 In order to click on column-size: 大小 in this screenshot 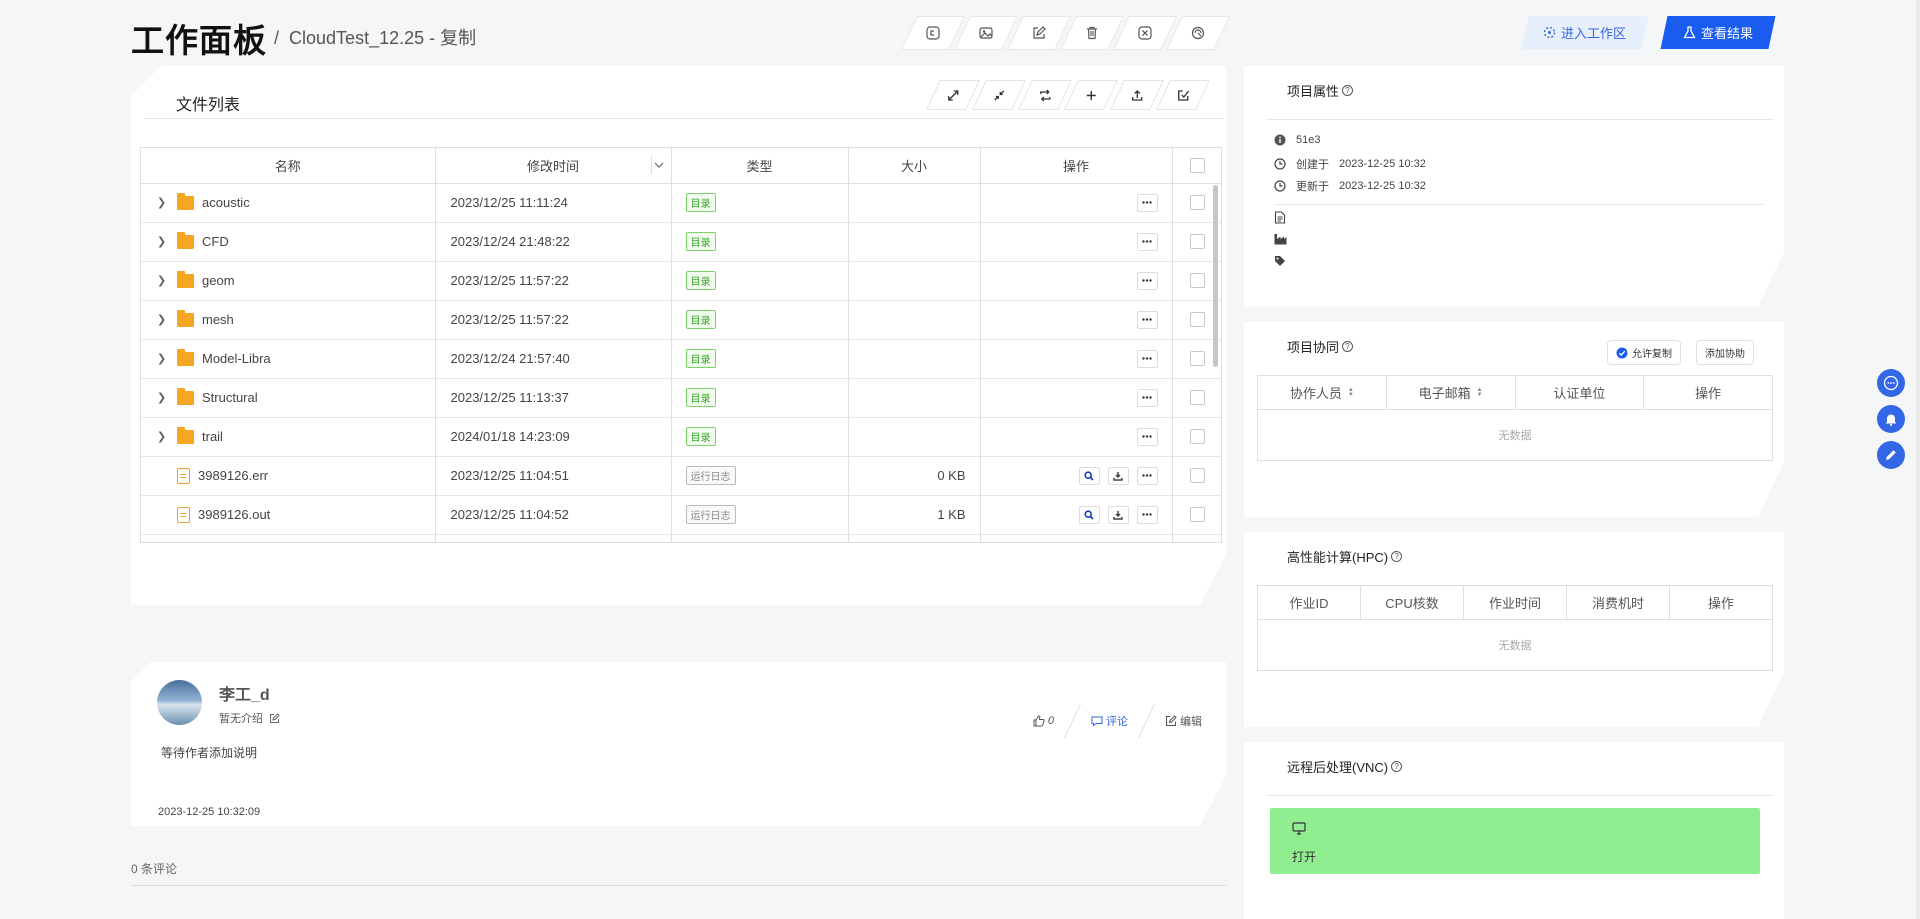, I will do `click(914, 165)`.